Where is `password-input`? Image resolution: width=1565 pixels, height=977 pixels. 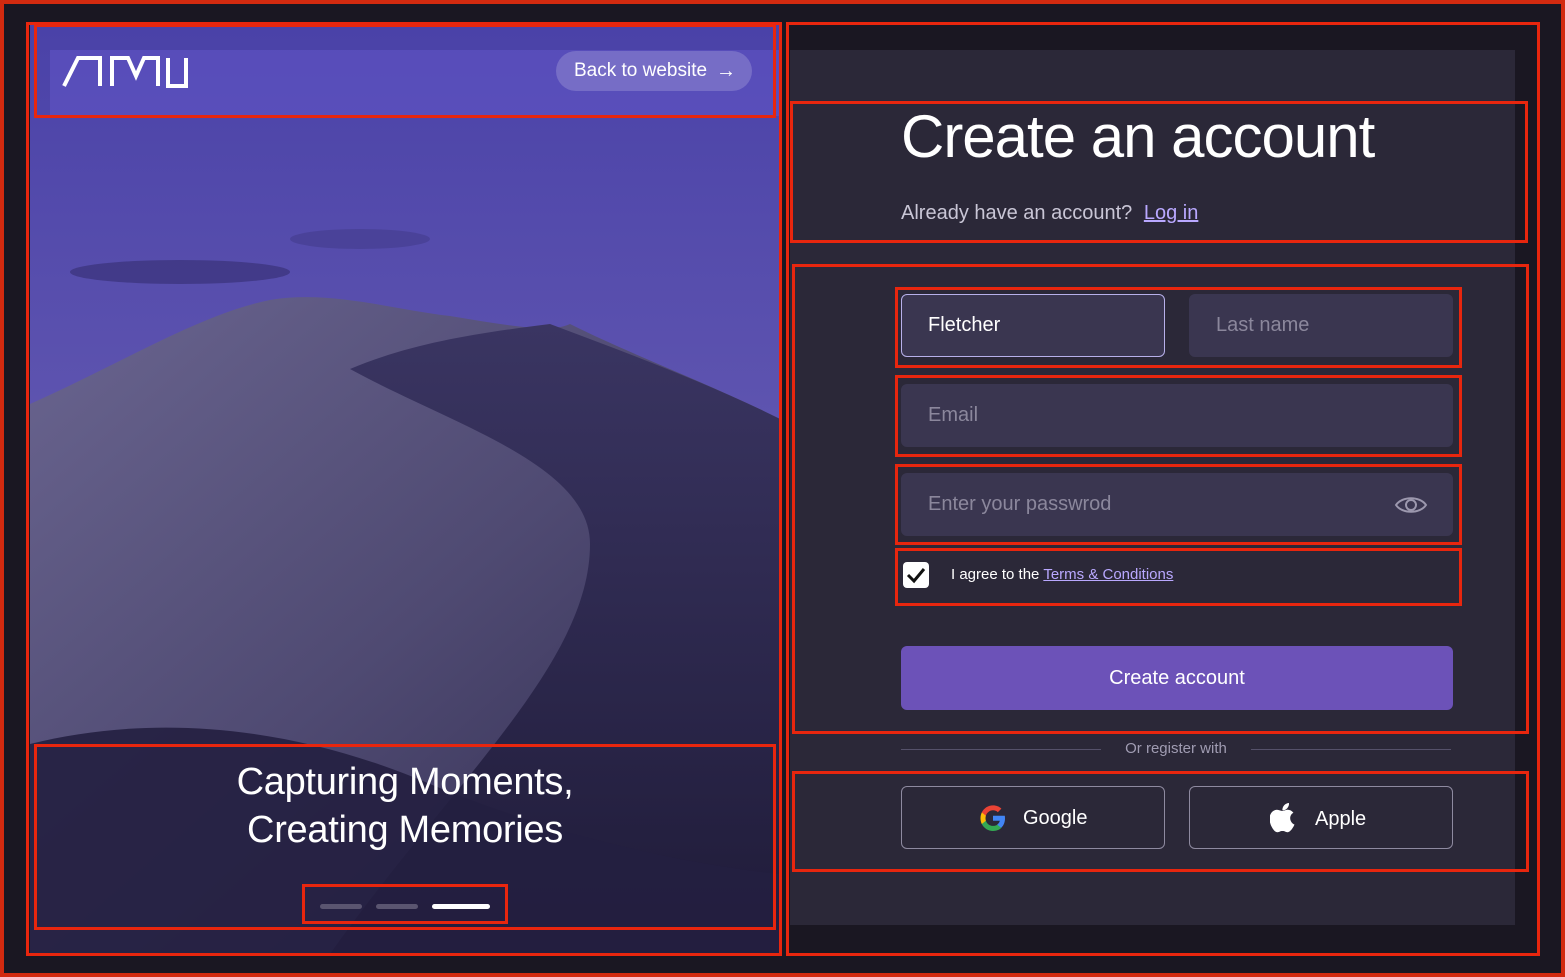
password-input is located at coordinates (1177, 504).